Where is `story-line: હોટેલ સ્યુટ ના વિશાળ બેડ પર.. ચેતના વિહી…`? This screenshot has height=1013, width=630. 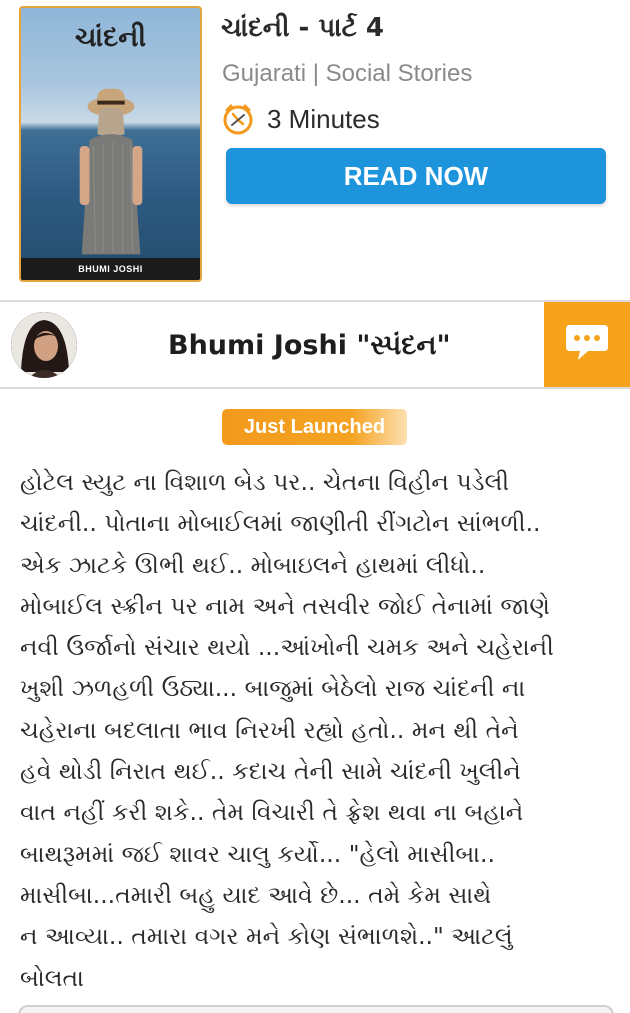
story-line: હોટેલ સ્યુટ ના વિશાળ બેડ પર.. ચેતના વિહી… is located at coordinates (265, 482).